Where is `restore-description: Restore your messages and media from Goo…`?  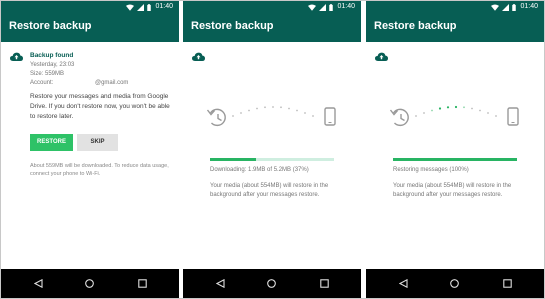
restore-description: Restore your messages and media from Goo… is located at coordinates (100, 106).